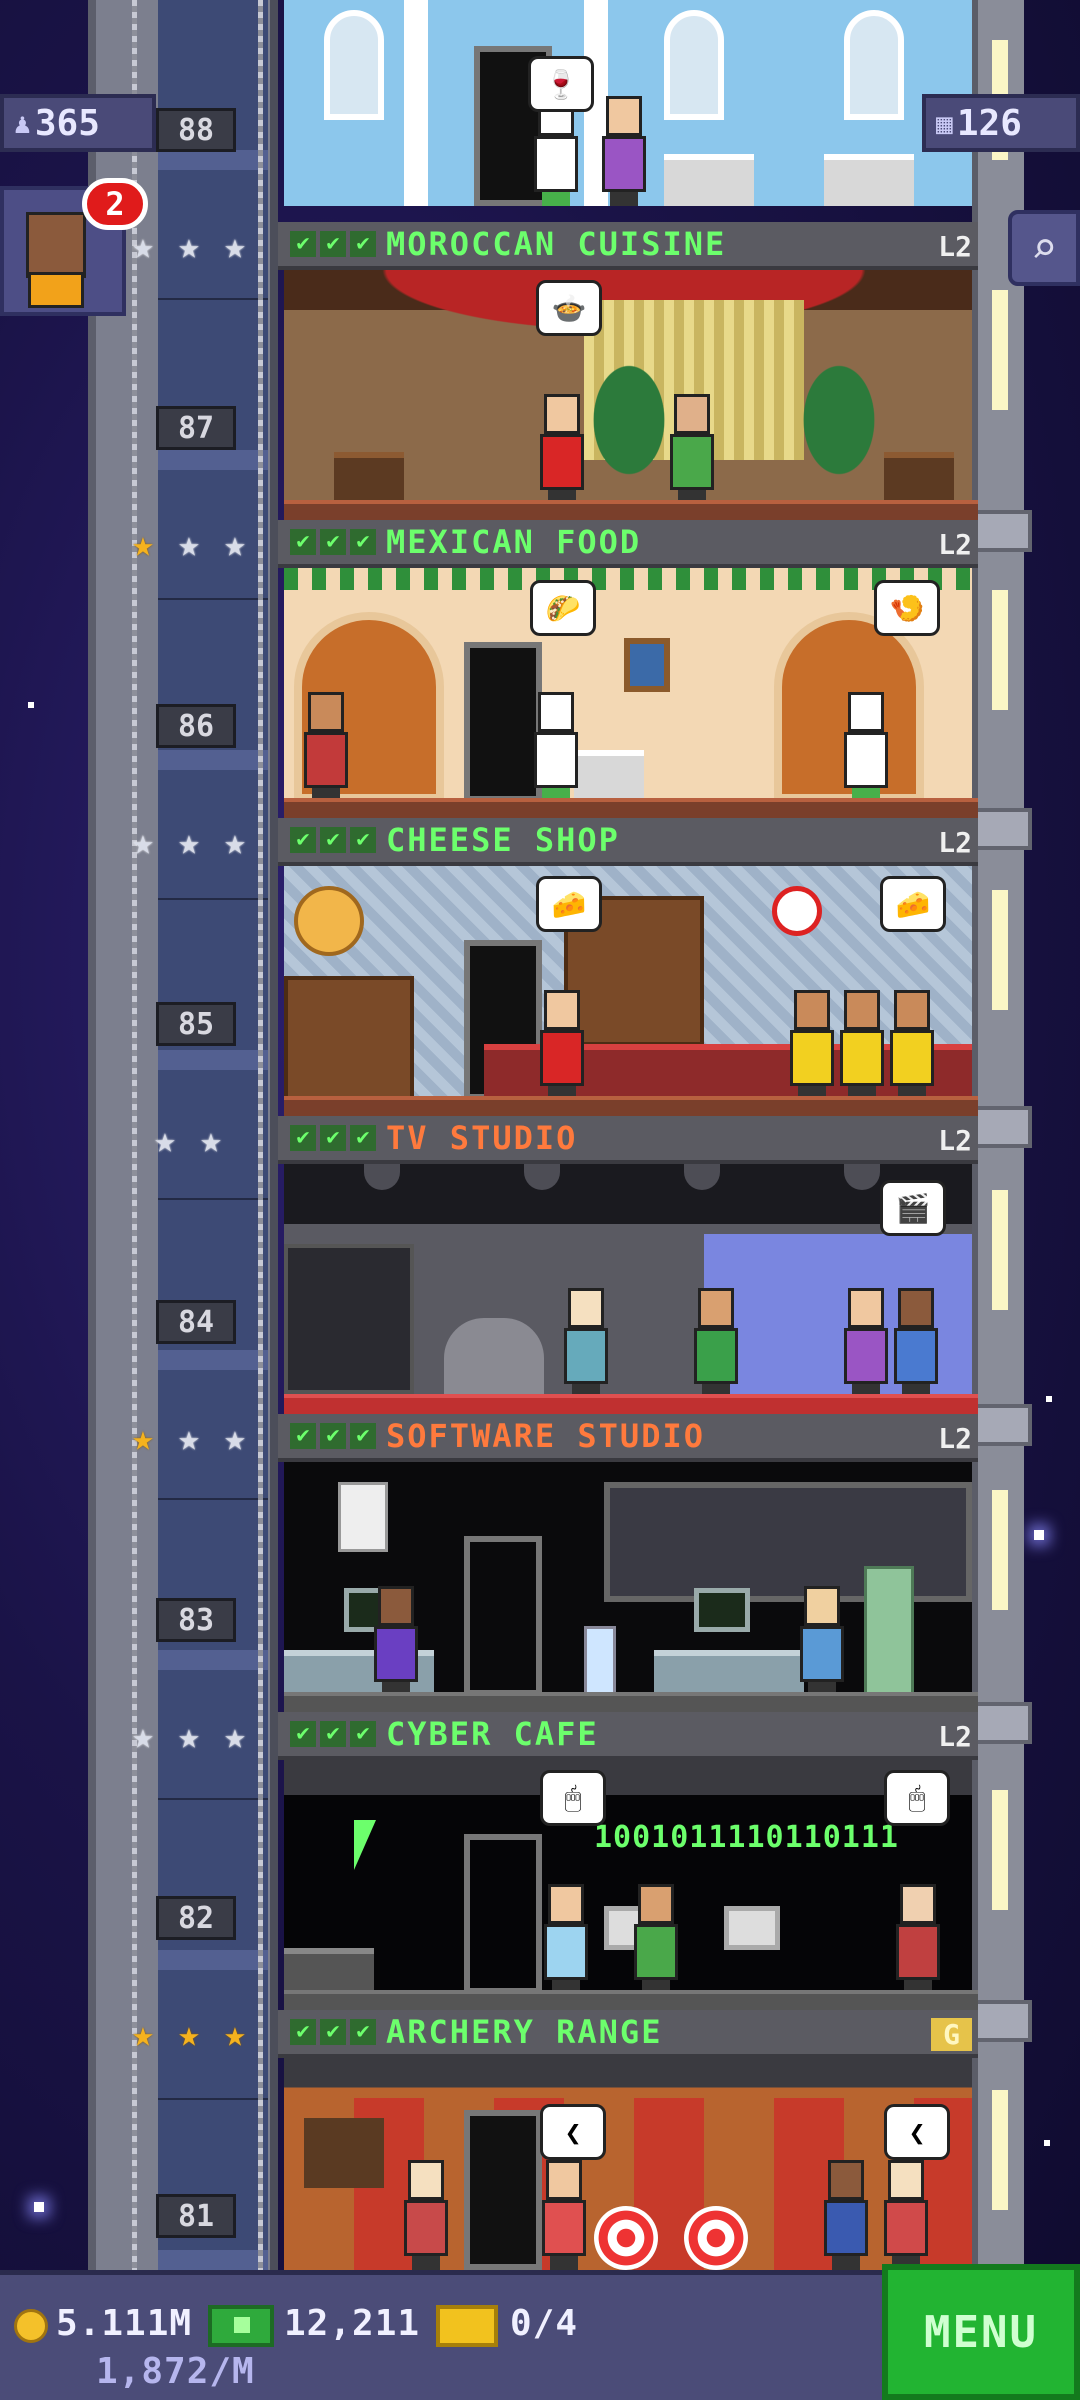 The height and width of the screenshot is (2400, 1080). Describe the element at coordinates (514, 542) in the screenshot. I see `floor-name: MEXICAN FOOD` at that location.